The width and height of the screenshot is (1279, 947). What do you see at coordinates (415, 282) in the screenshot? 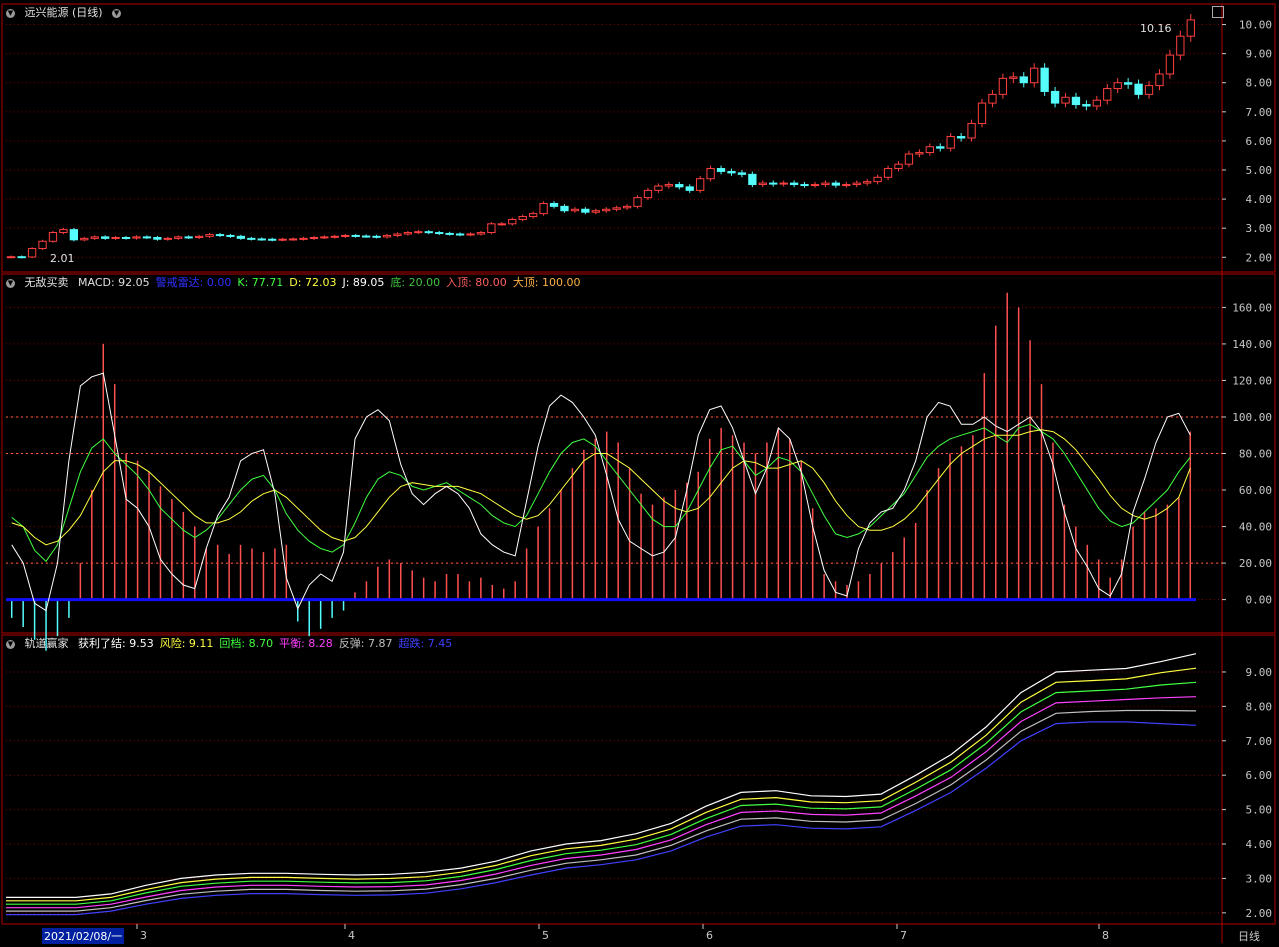
I see `macd-value-5: 底: 20.00` at bounding box center [415, 282].